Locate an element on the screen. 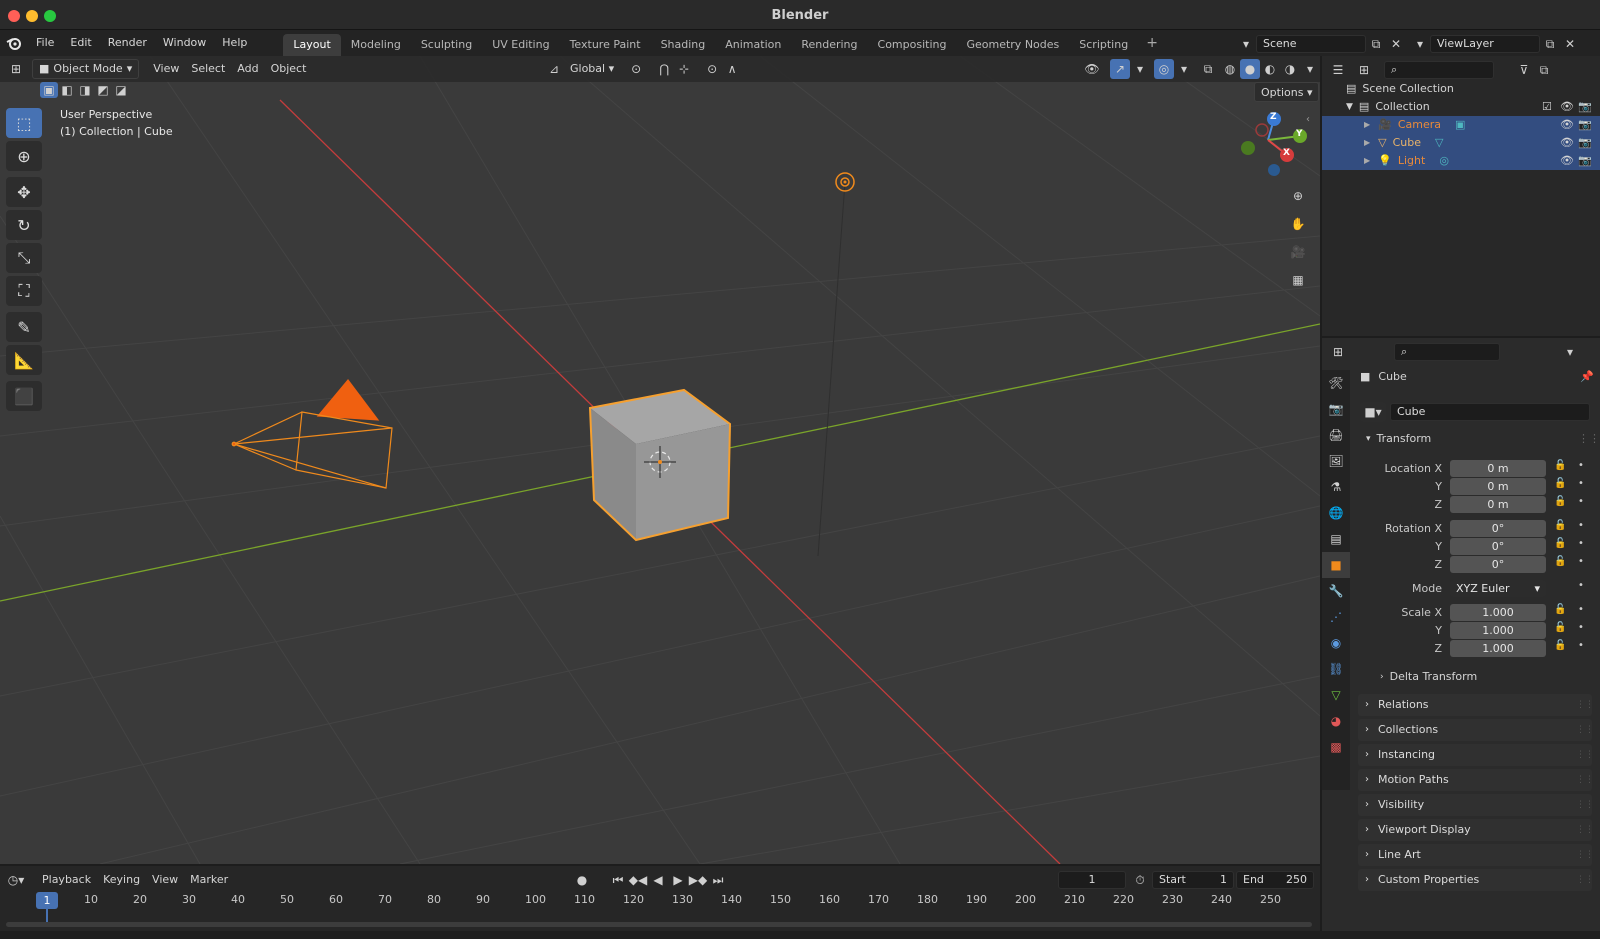  sidebar-toggle-icon: ‹ is located at coordinates (1308, 119).